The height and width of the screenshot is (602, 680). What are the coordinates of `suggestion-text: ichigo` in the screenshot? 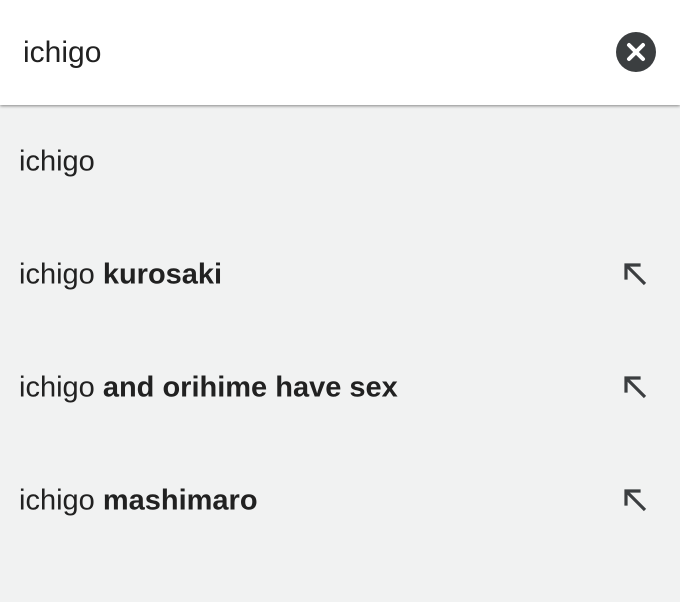 It's located at (57, 161).